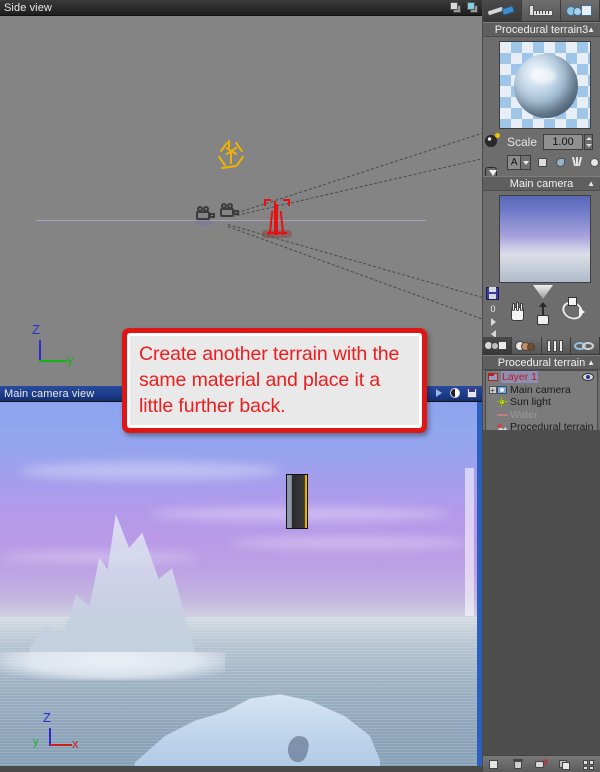 The height and width of the screenshot is (772, 600). Describe the element at coordinates (589, 764) in the screenshot. I see `group-icon` at that location.